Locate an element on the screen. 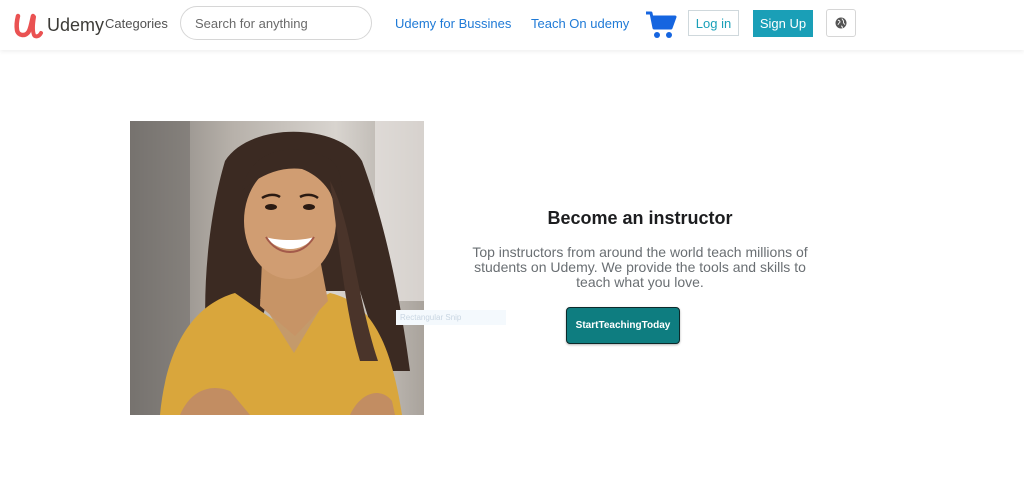 This screenshot has height=477, width=1024. shopping-cart-icon is located at coordinates (661, 25).